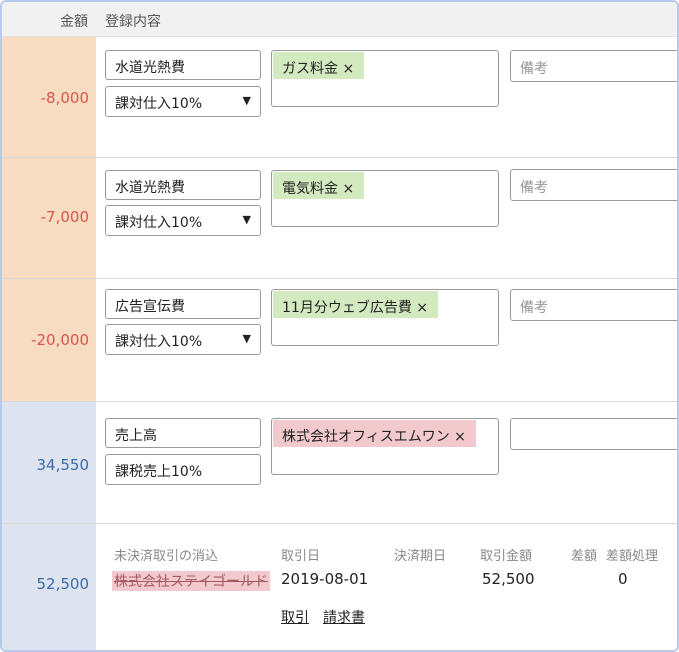 The width and height of the screenshot is (679, 652). Describe the element at coordinates (593, 434) in the screenshot. I see `memo-input` at that location.